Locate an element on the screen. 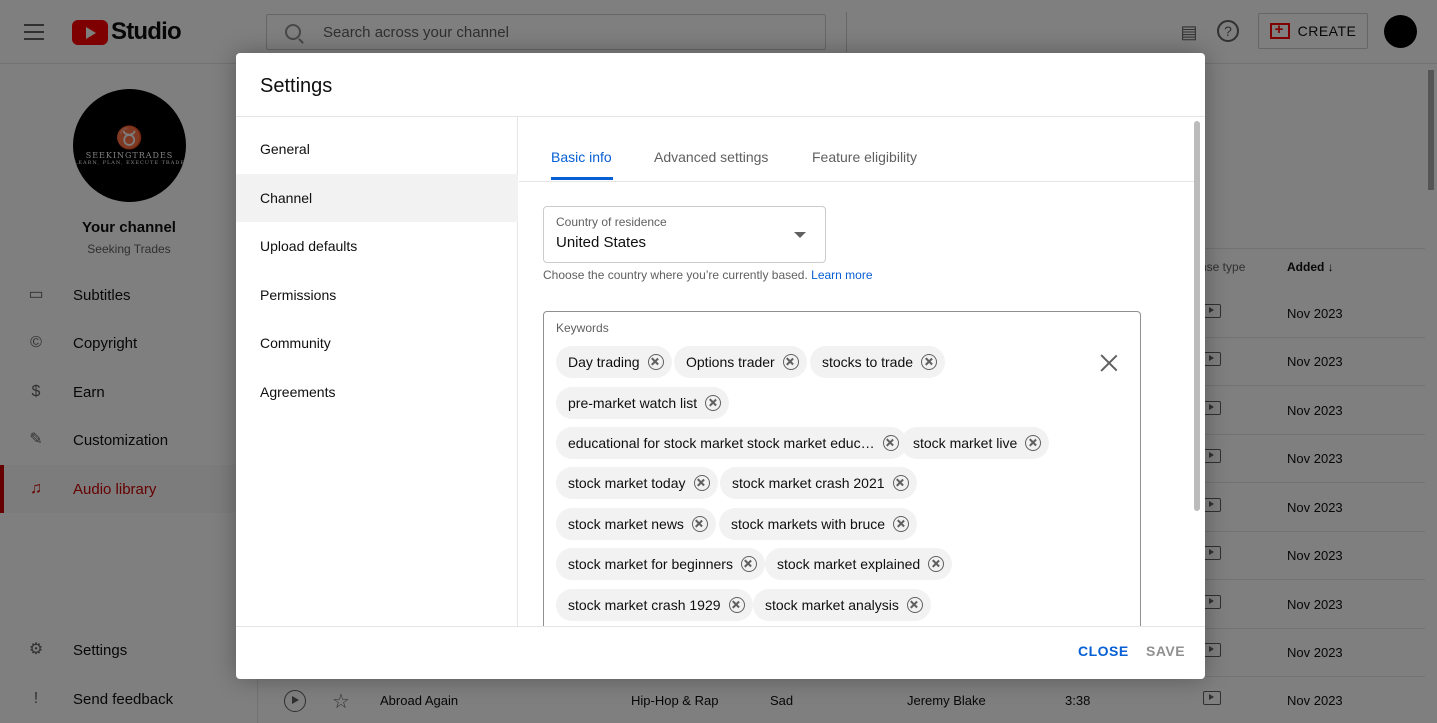 The image size is (1437, 723). country-select: Country of residence United States is located at coordinates (684, 234).